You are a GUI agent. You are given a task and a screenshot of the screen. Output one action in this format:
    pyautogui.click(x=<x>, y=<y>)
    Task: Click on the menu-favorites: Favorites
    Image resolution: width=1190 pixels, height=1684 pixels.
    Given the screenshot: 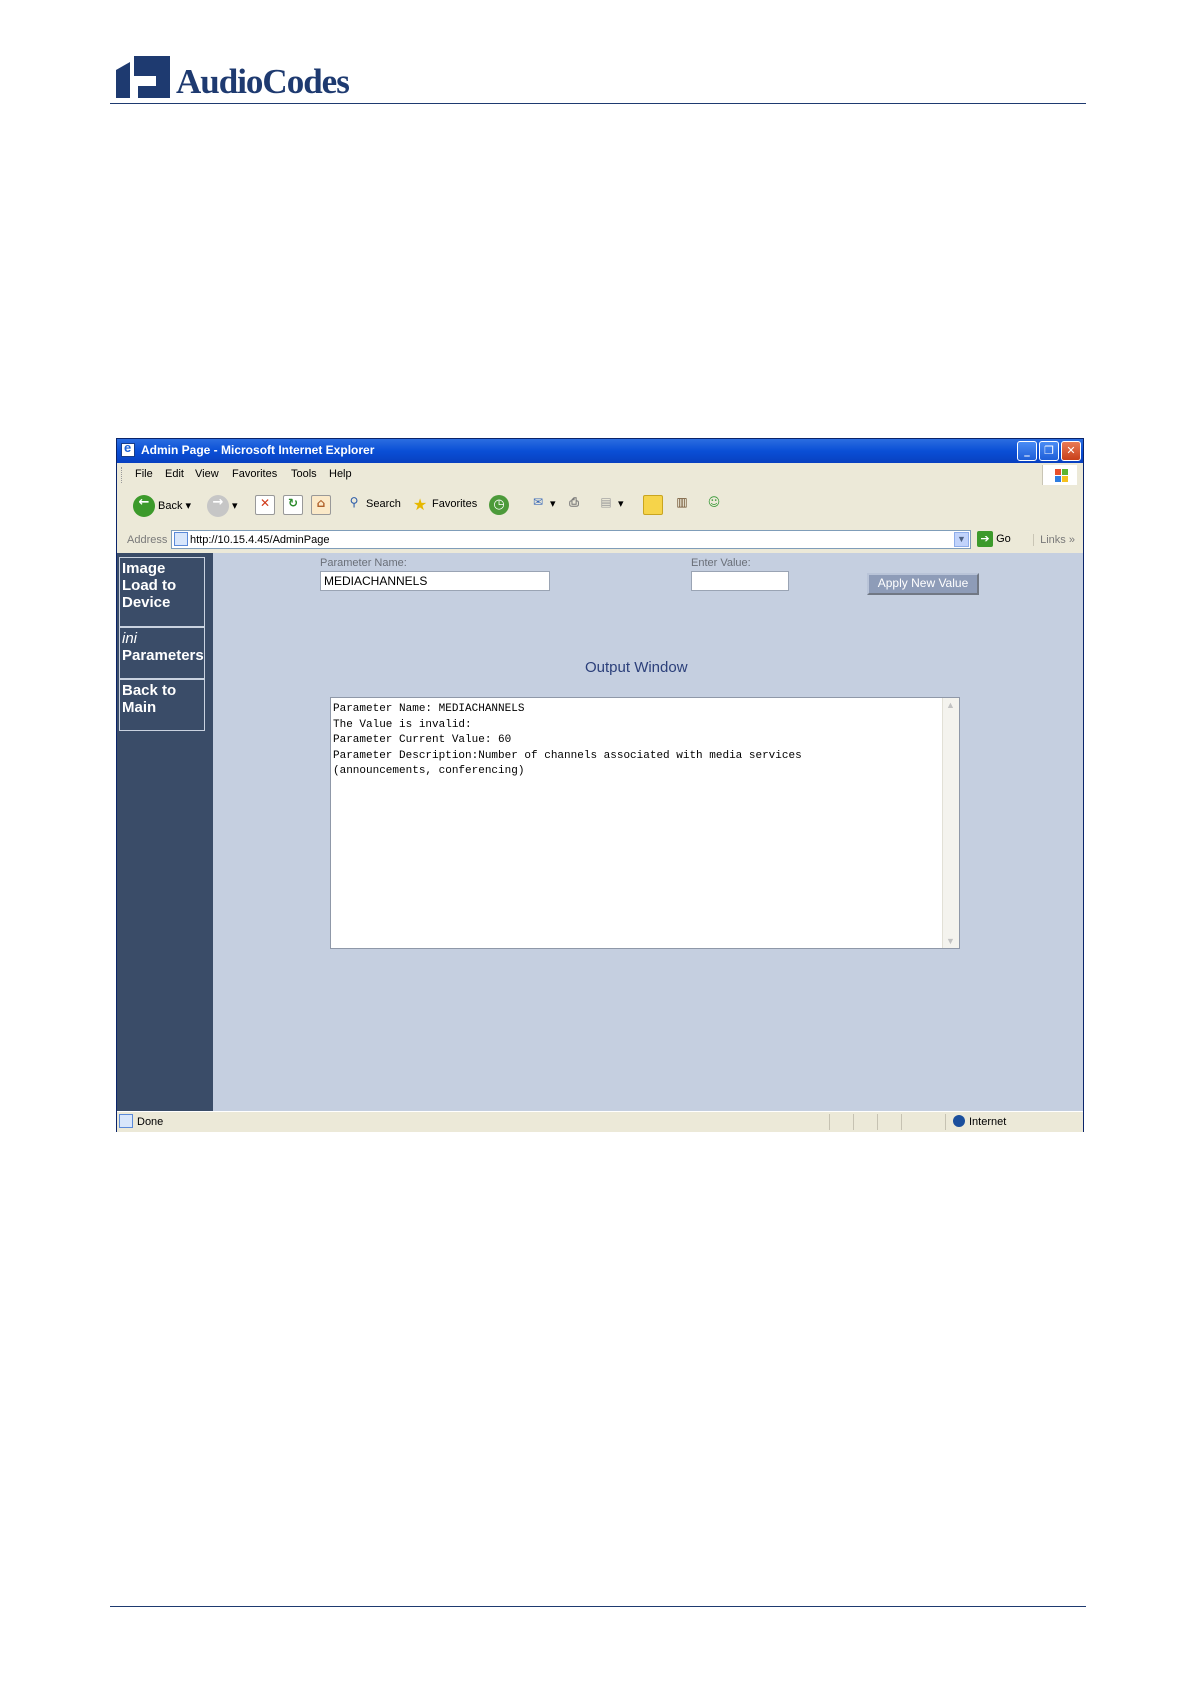 What is the action you would take?
    pyautogui.click(x=254, y=474)
    